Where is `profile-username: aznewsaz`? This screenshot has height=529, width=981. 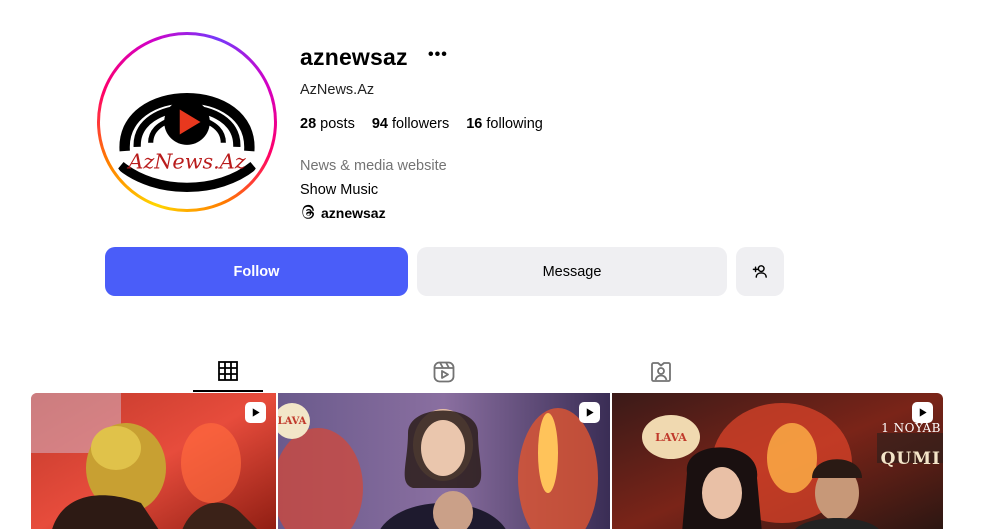
profile-username: aznewsaz is located at coordinates (354, 57).